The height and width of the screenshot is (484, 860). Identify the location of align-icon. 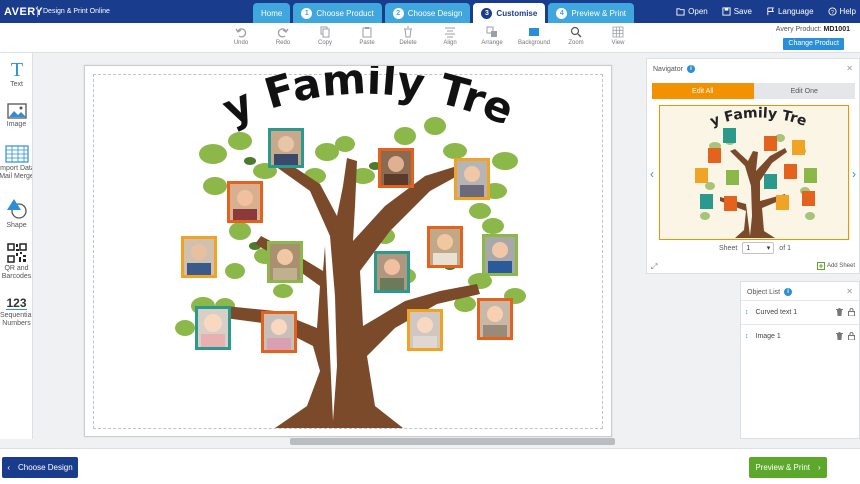
(450, 32).